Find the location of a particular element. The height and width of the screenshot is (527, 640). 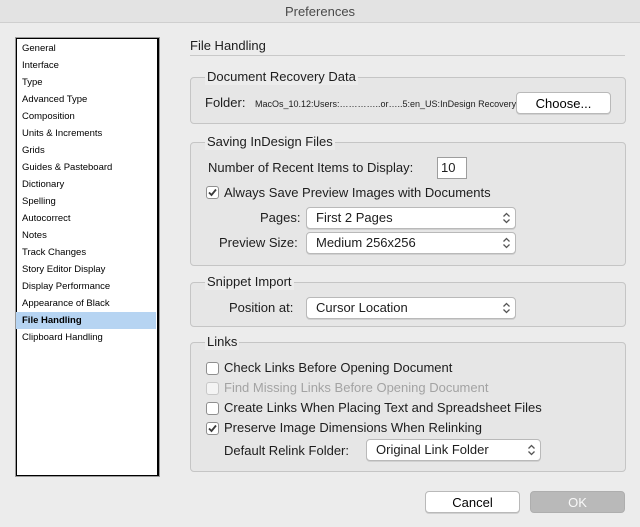

position-at-label: Position at: is located at coordinates (261, 307).